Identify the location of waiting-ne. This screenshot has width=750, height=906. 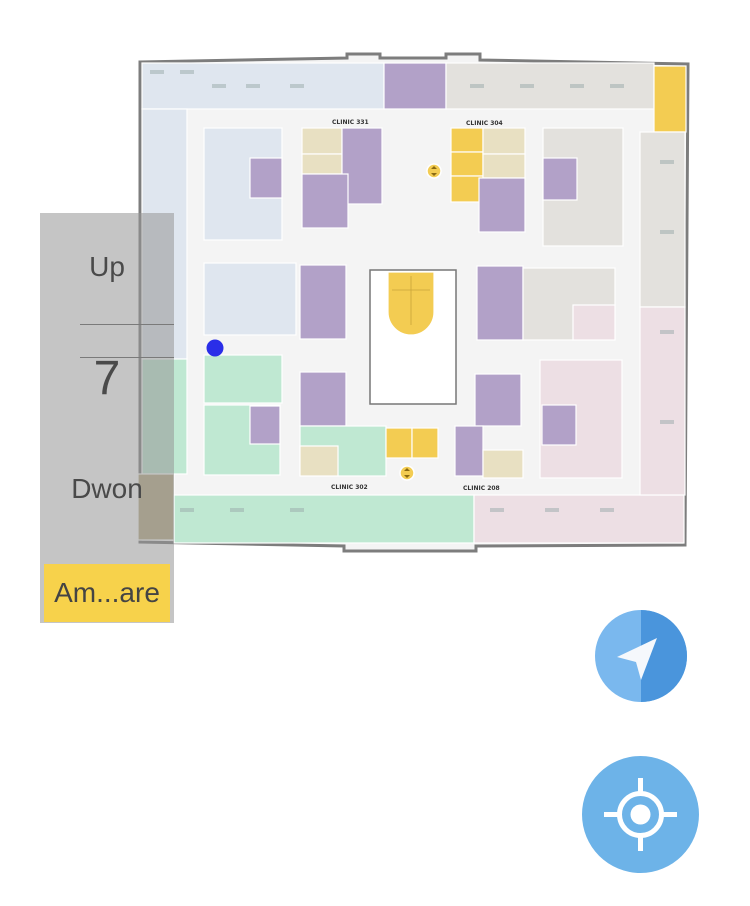
(502, 205).